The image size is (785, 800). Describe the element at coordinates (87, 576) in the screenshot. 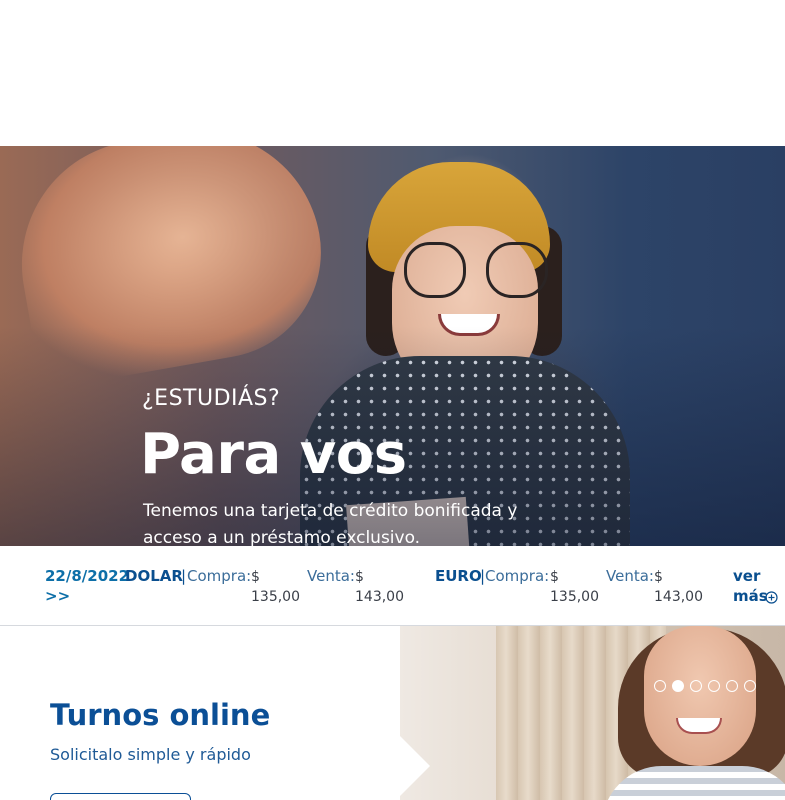

I see `rates-date-link: 22/8/2022` at that location.